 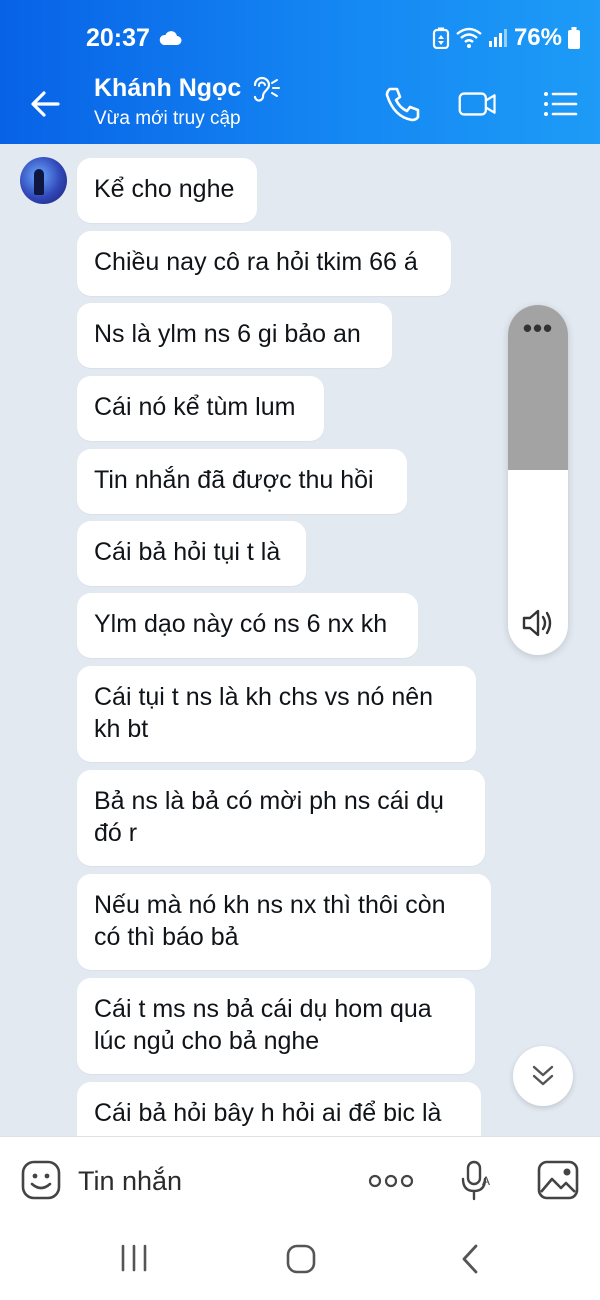 I want to click on double-chevron-down-icon, so click(x=543, y=1075).